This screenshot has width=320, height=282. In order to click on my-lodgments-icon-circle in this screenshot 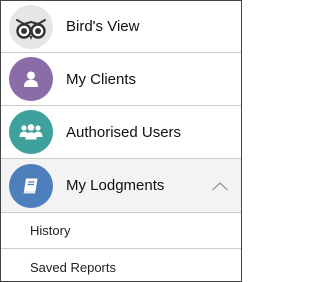, I will do `click(31, 185)`.